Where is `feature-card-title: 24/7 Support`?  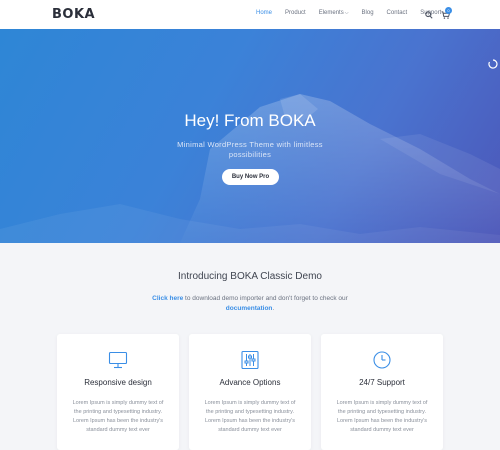
feature-card-title: 24/7 Support is located at coordinates (382, 382).